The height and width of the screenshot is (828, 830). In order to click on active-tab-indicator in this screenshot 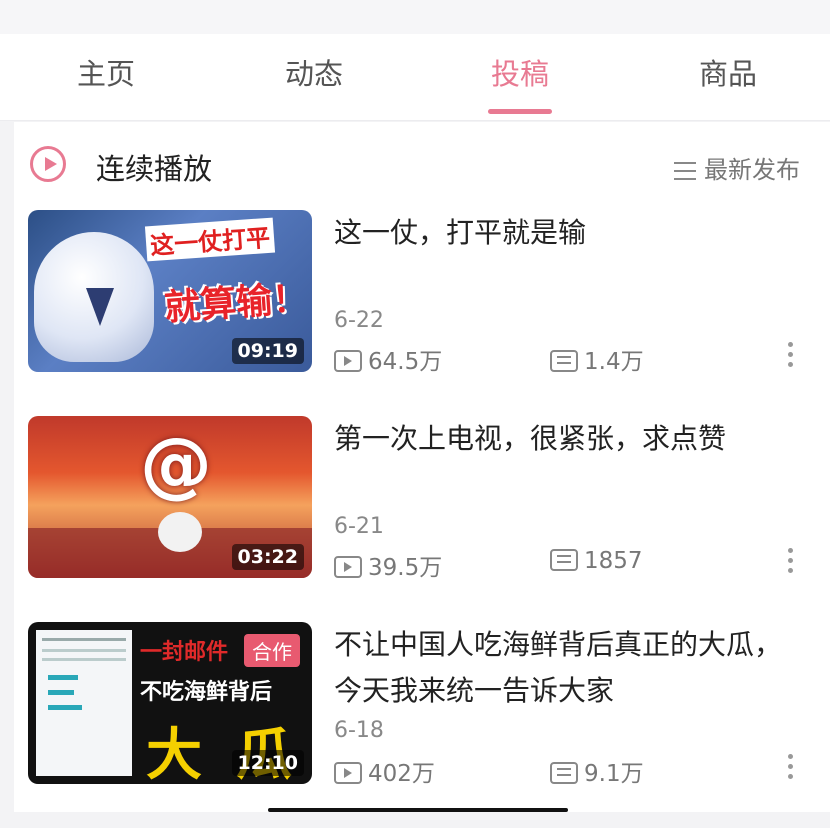, I will do `click(520, 111)`.